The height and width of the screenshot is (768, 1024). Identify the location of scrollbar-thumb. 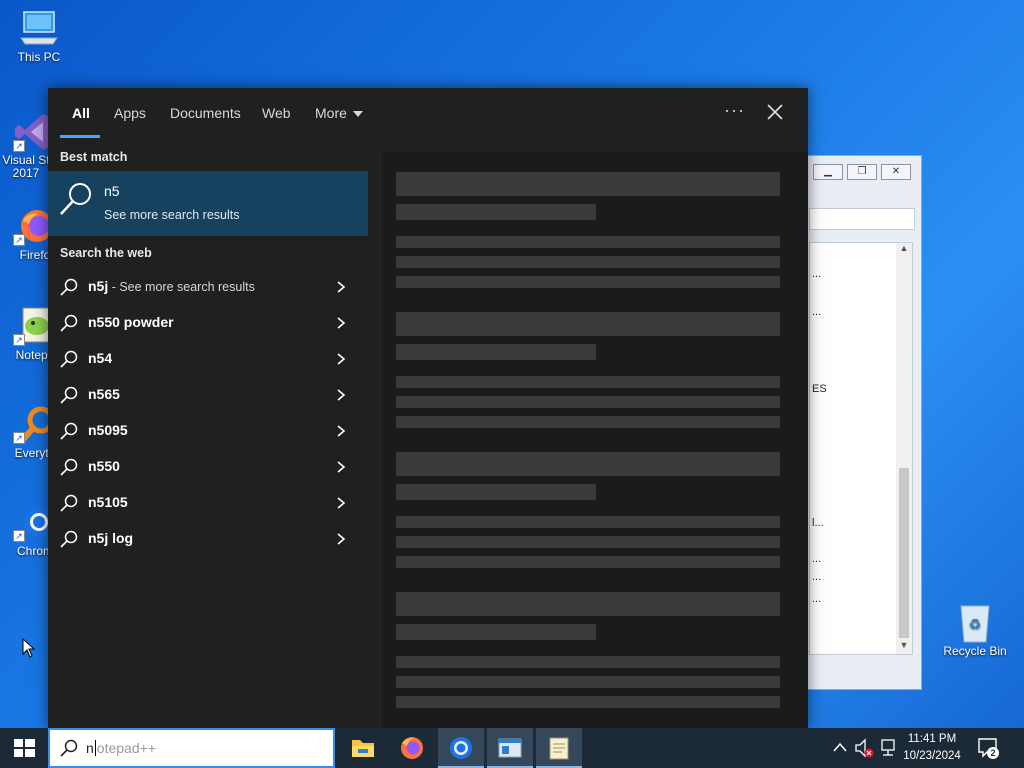
(904, 553).